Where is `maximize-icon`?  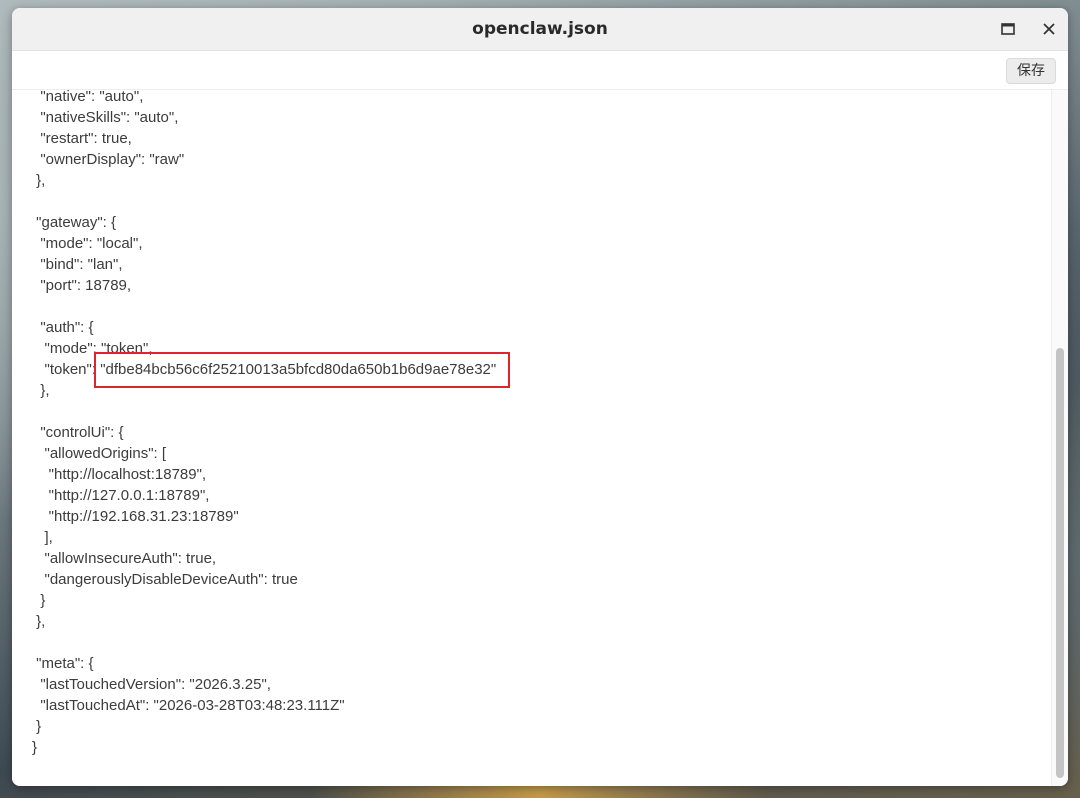
maximize-icon is located at coordinates (1008, 29).